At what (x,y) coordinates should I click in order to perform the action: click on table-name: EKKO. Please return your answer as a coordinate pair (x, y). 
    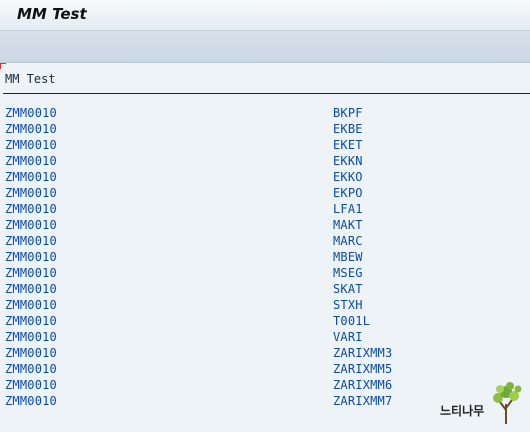
    Looking at the image, I should click on (348, 177).